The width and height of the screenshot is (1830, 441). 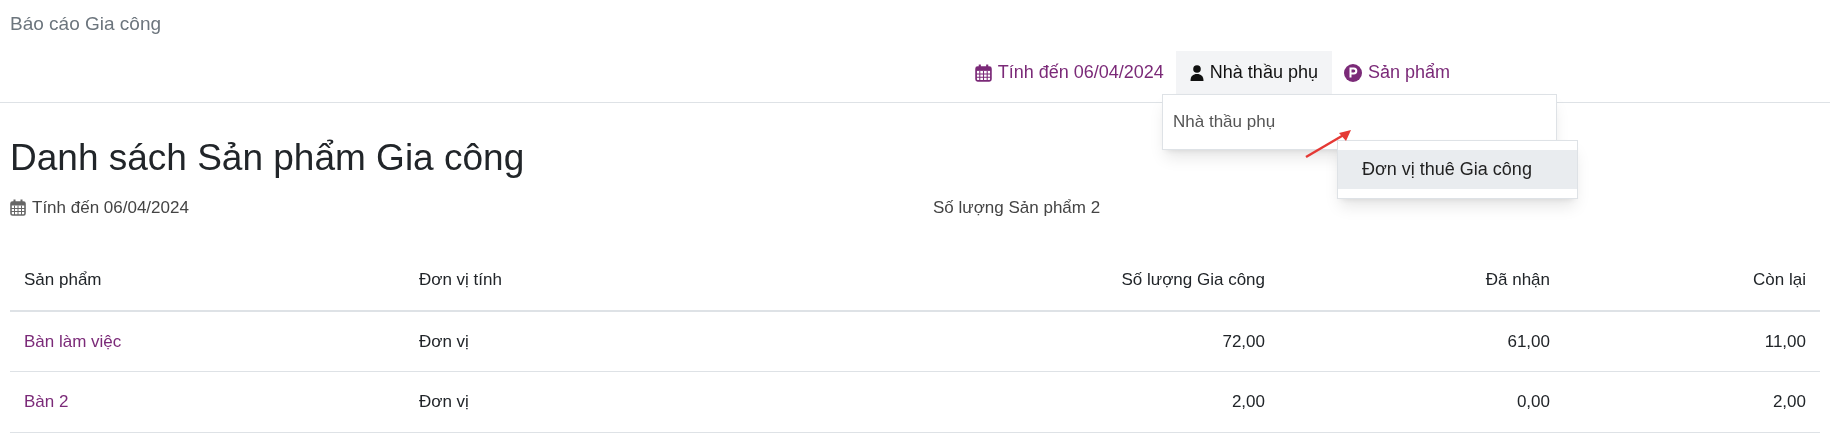 I want to click on product-link: Bàn 2, so click(x=46, y=402).